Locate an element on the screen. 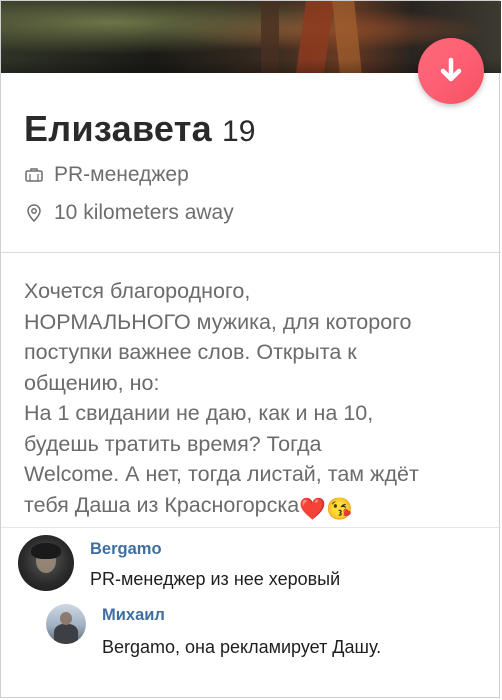 The width and height of the screenshot is (502, 700). distance-row: 10 kilometers away is located at coordinates (129, 213).